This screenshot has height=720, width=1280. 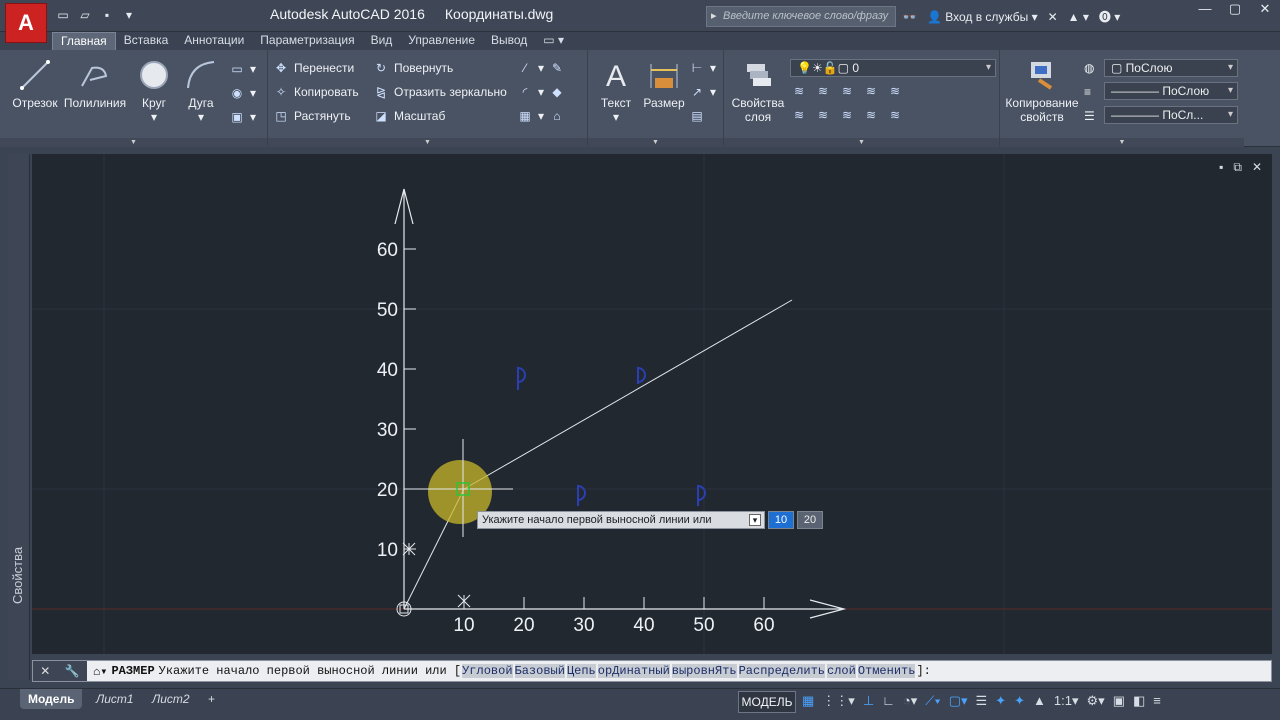 What do you see at coordinates (107, 15) in the screenshot?
I see `save-icon: ▪` at bounding box center [107, 15].